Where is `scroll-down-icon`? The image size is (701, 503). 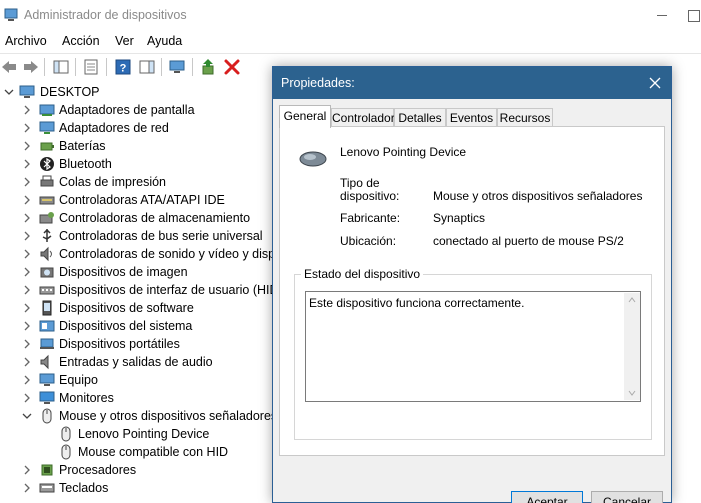
scroll-down-icon is located at coordinates (632, 393).